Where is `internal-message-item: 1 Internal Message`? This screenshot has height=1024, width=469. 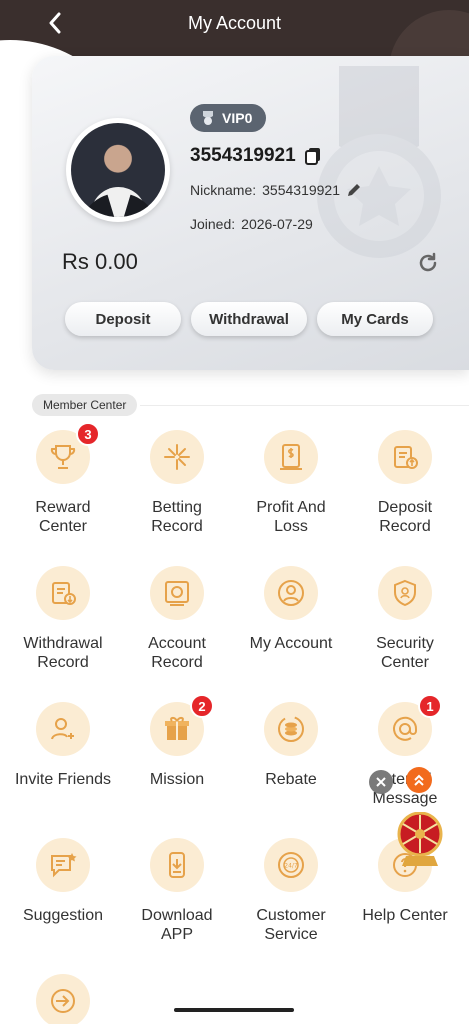 internal-message-item: 1 Internal Message is located at coordinates (405, 751).